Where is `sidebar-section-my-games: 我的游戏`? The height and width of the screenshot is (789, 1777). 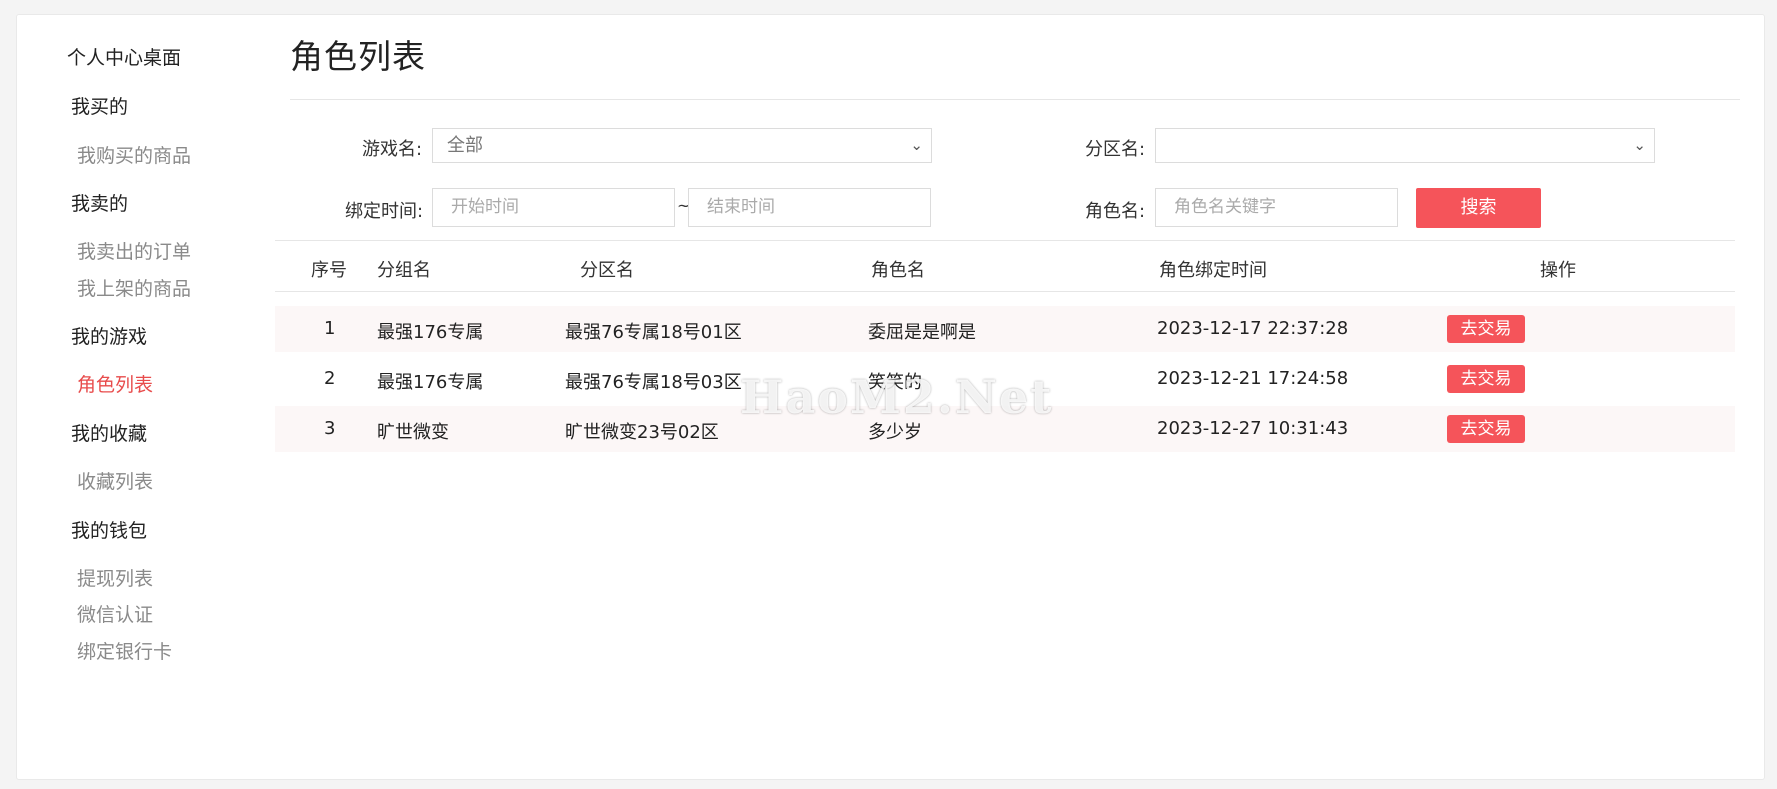 sidebar-section-my-games: 我的游戏 is located at coordinates (109, 335).